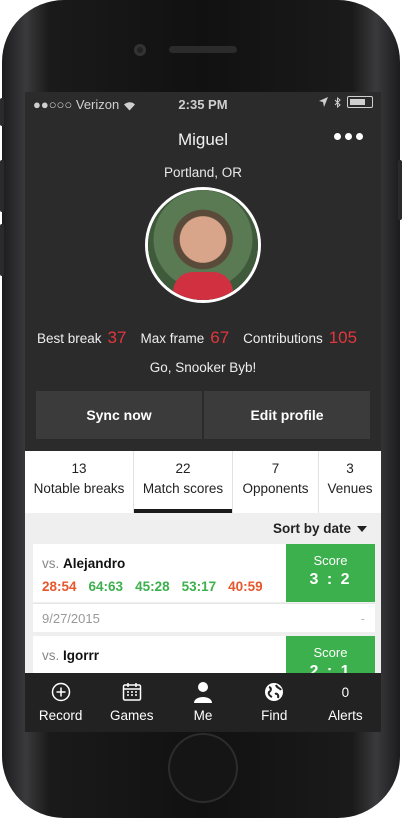  Describe the element at coordinates (94, 563) in the screenshot. I see `opponent-name: Alejandro` at that location.